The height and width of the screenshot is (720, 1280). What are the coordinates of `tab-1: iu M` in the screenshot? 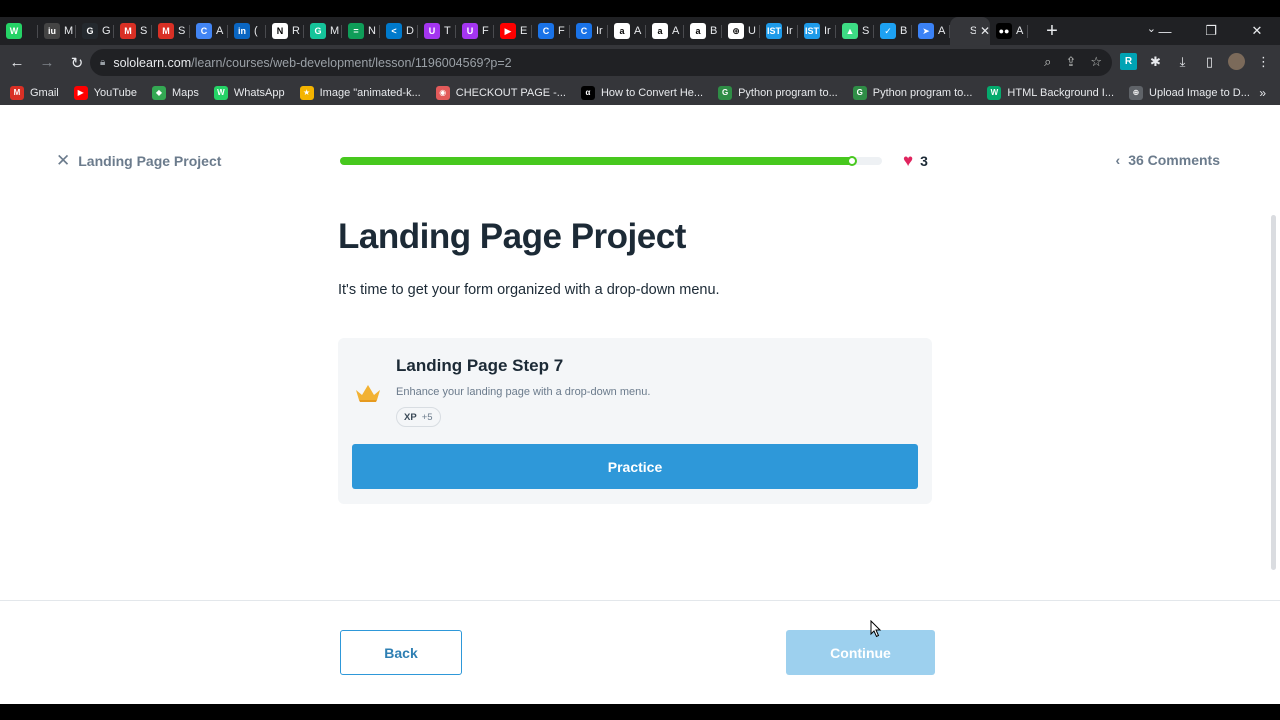 It's located at (57, 31).